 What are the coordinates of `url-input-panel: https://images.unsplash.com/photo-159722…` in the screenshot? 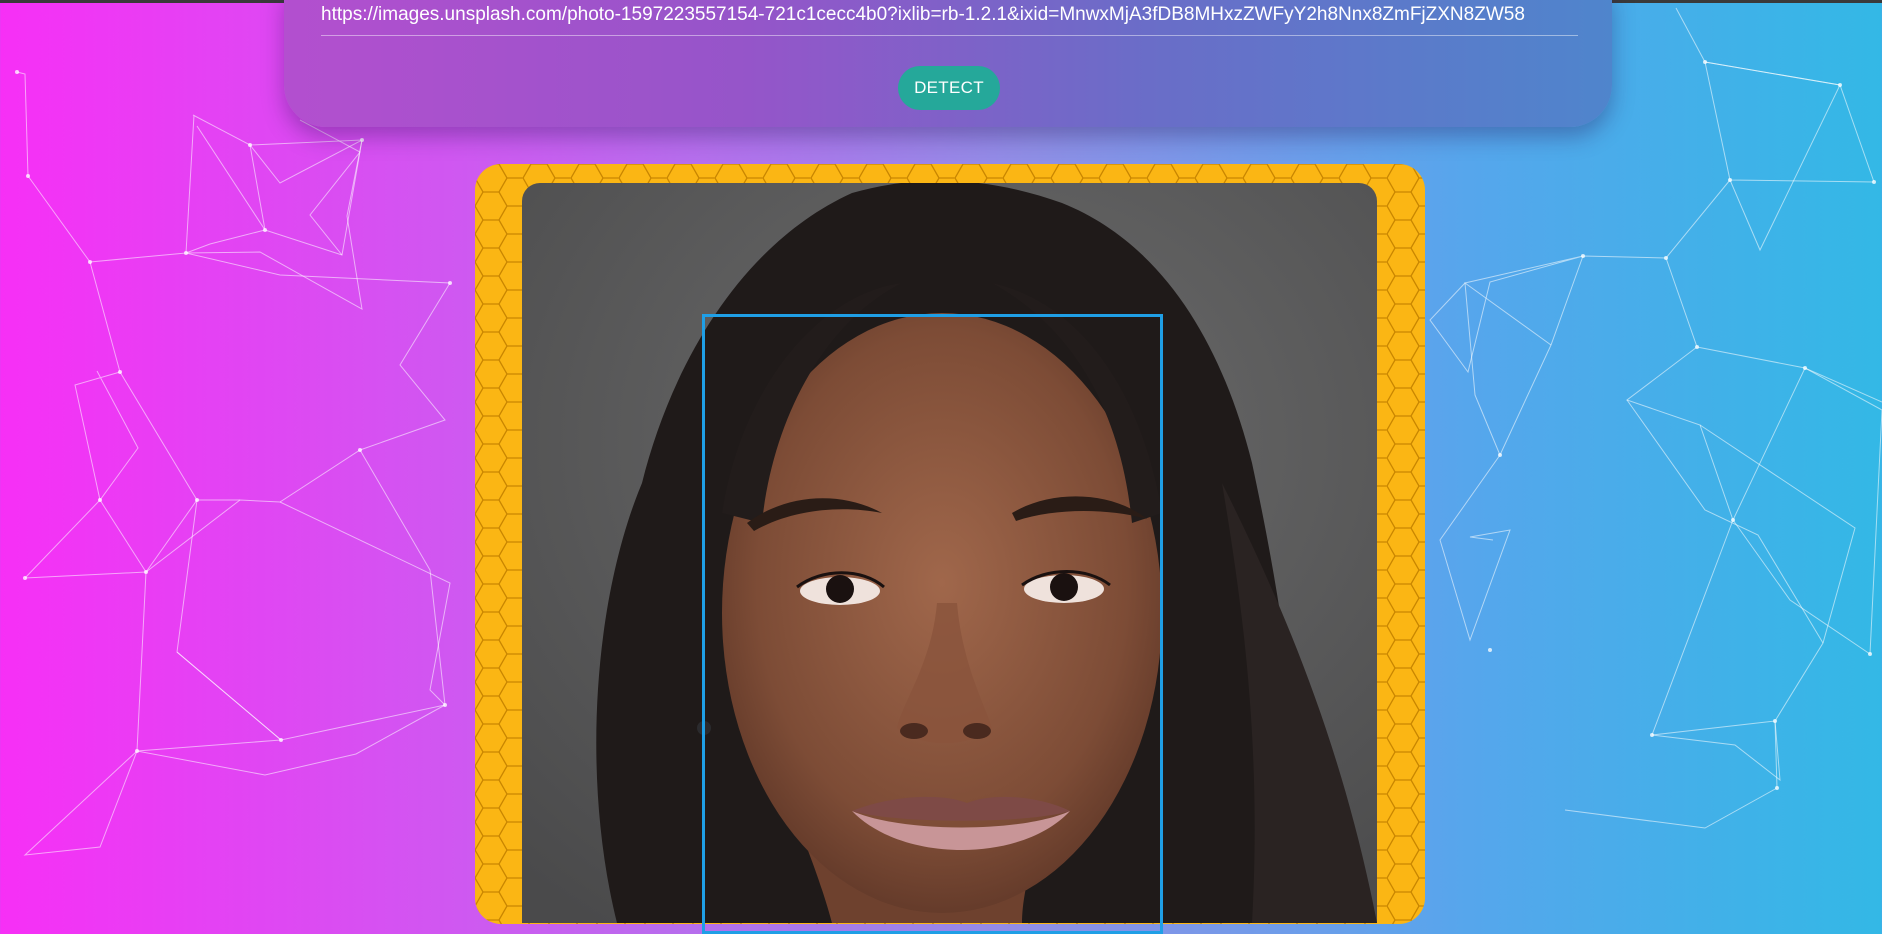 It's located at (948, 63).